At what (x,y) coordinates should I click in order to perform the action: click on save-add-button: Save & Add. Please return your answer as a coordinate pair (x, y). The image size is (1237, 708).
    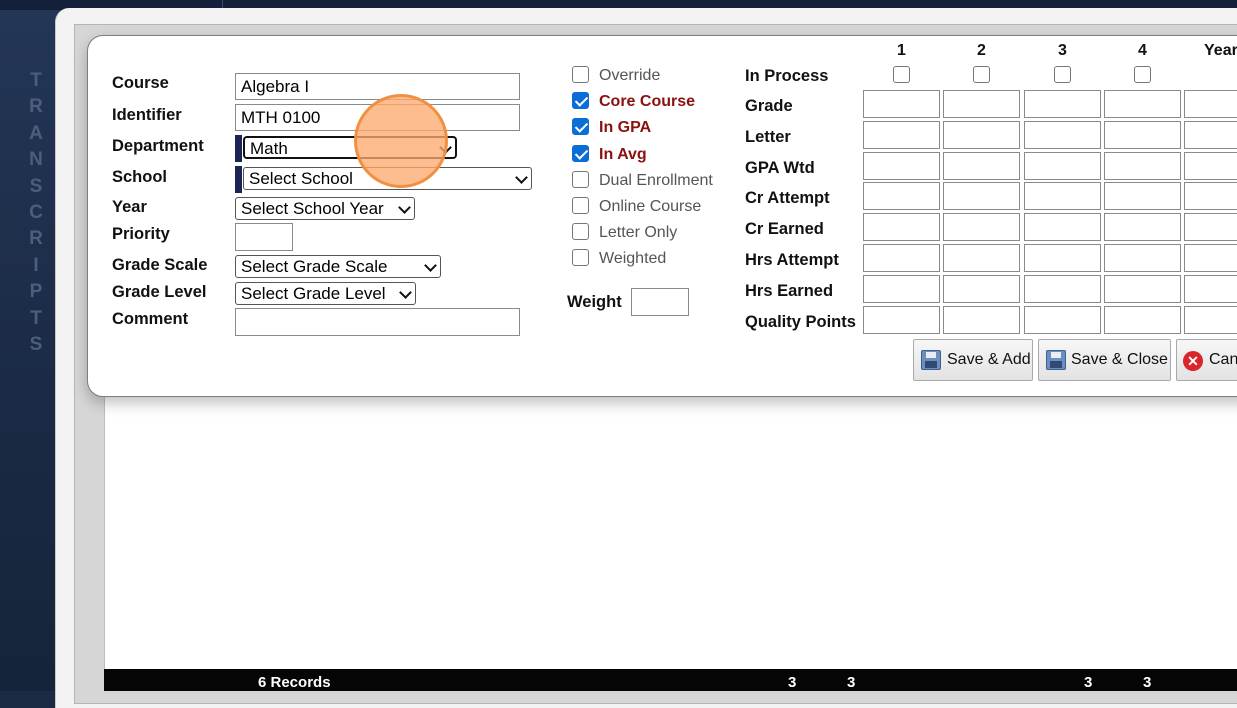
    Looking at the image, I should click on (973, 360).